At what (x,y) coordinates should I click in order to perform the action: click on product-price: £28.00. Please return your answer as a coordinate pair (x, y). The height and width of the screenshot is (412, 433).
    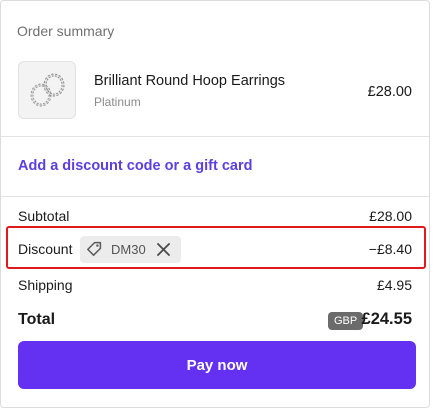
    Looking at the image, I should click on (389, 92).